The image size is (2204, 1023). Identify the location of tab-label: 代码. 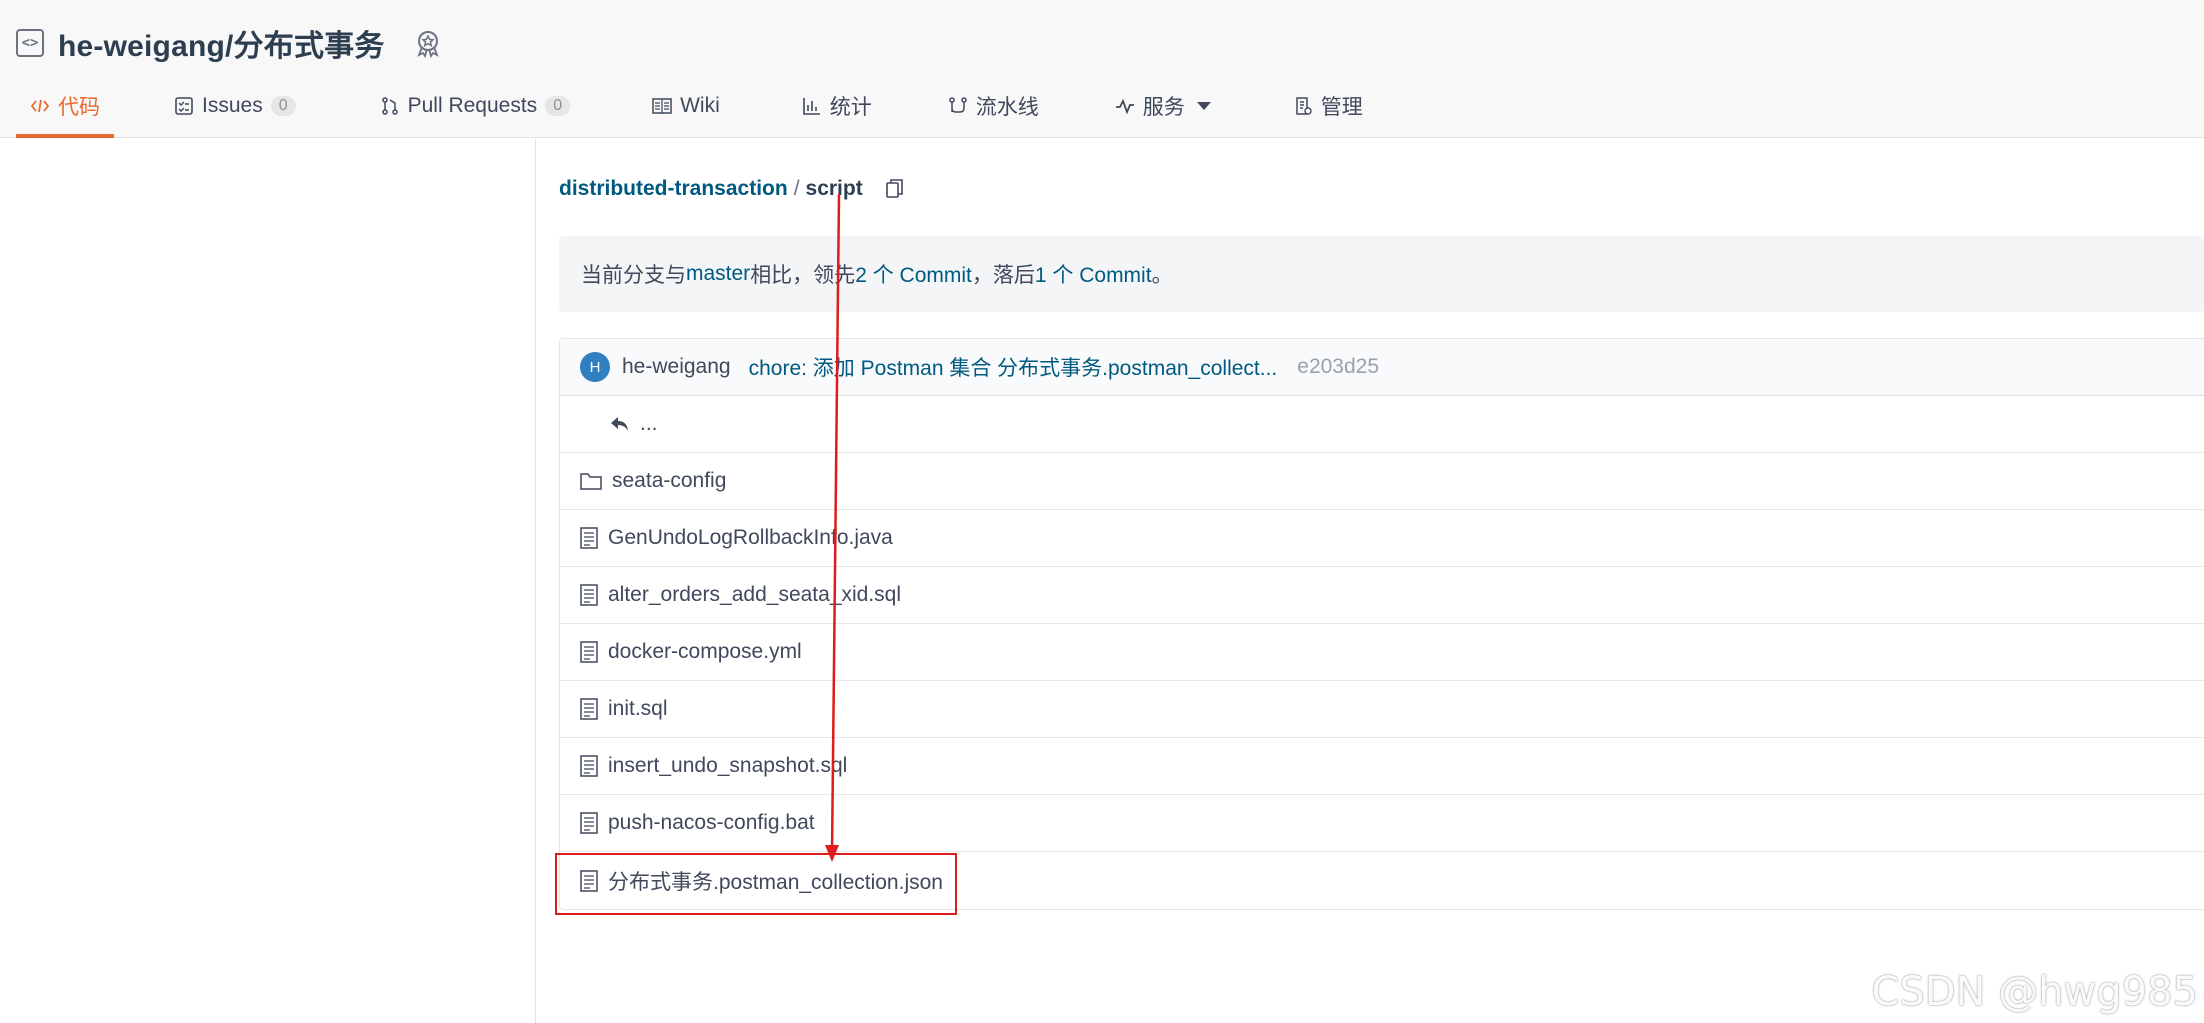
(79, 107).